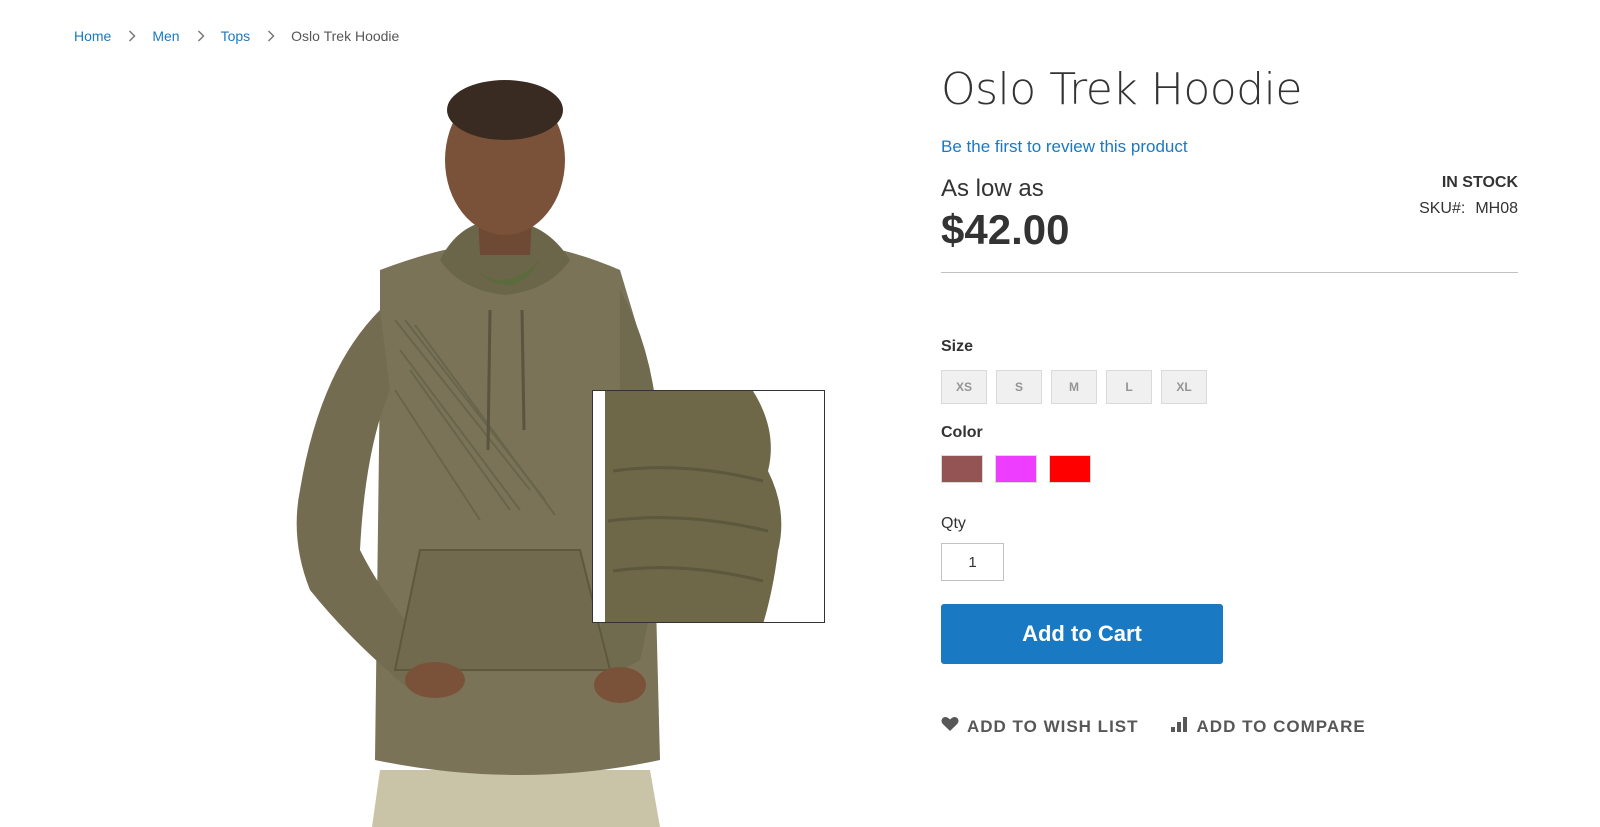 This screenshot has width=1600, height=827. Describe the element at coordinates (1229, 452) in the screenshot. I see `color-option: Color` at that location.